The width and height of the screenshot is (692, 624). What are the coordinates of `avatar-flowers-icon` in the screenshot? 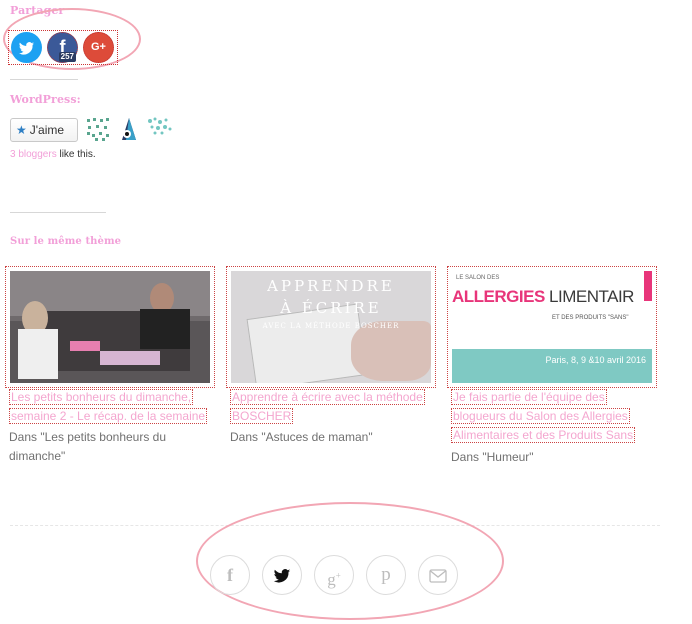 It's located at (160, 126).